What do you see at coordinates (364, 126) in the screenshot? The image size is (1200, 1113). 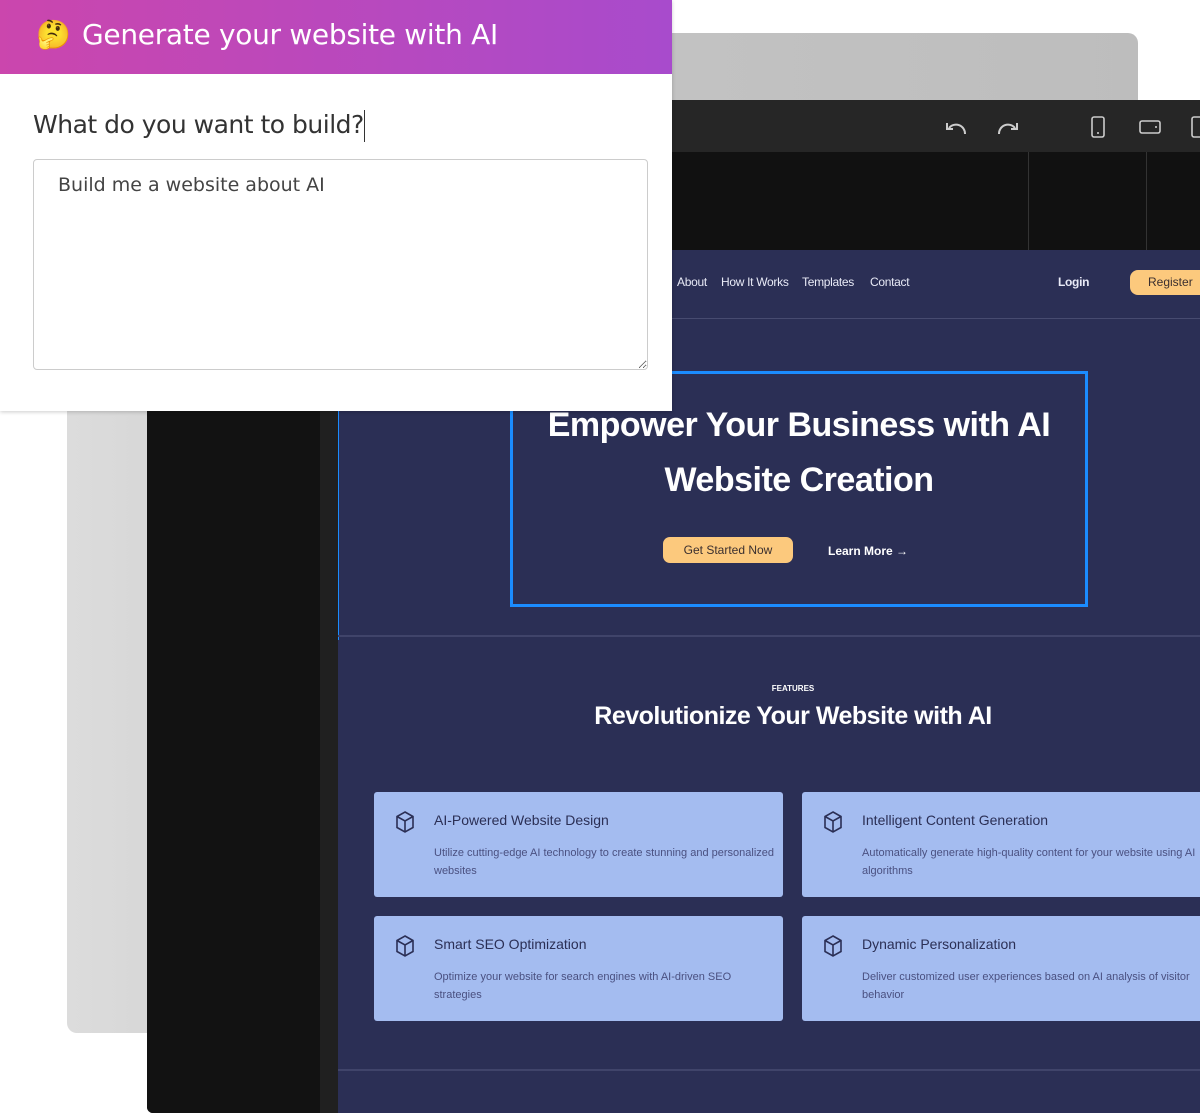 I see `text-cursor` at bounding box center [364, 126].